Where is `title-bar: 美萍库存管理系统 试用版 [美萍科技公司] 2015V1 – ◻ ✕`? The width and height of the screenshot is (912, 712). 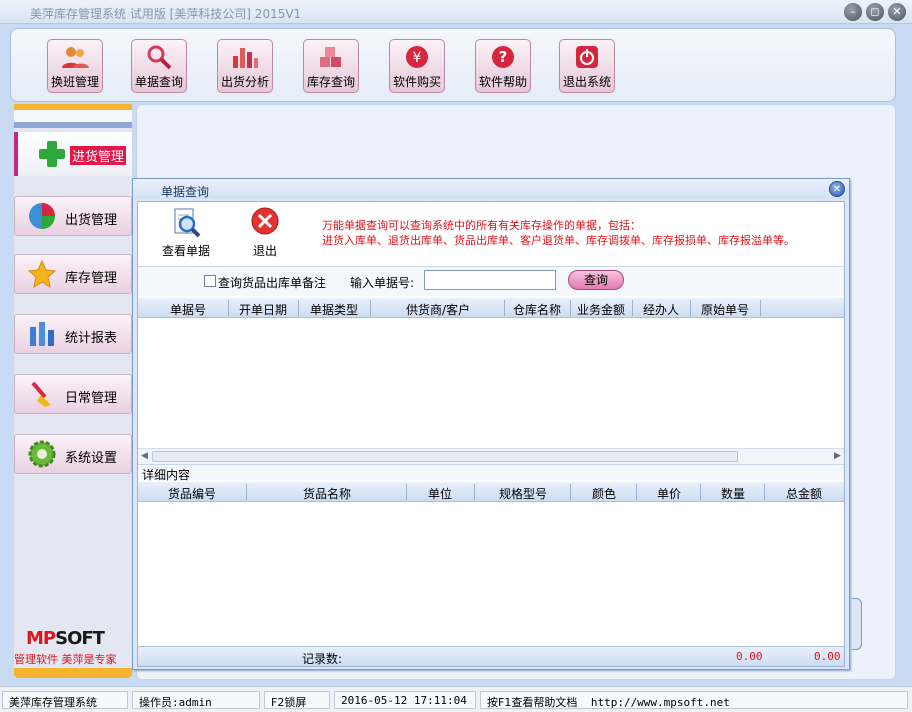 title-bar: 美萍库存管理系统 试用版 [美萍科技公司] 2015V1 – ◻ ✕ is located at coordinates (456, 12).